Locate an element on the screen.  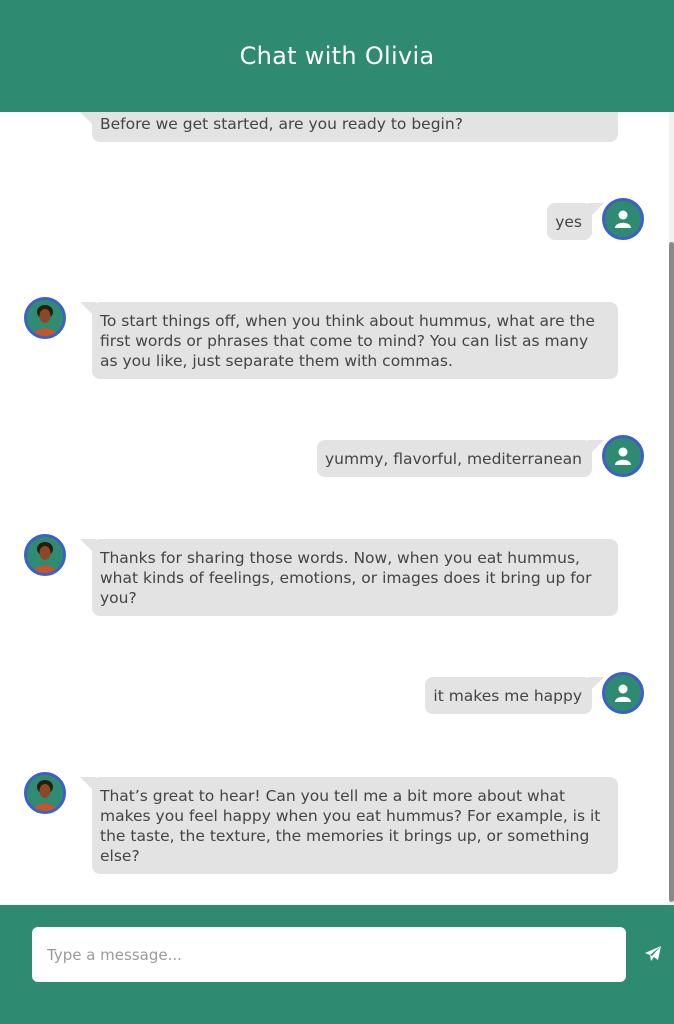
composer is located at coordinates (337, 964).